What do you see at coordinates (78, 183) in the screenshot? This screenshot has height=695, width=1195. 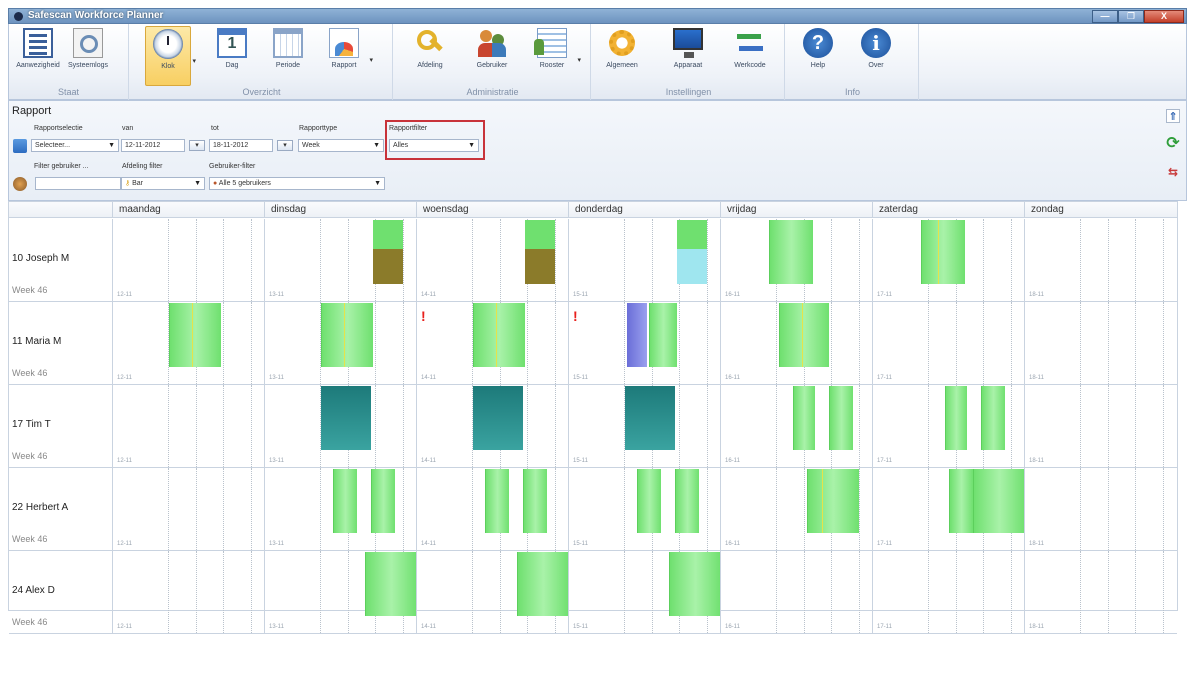 I see `filter-gebruiker-input` at bounding box center [78, 183].